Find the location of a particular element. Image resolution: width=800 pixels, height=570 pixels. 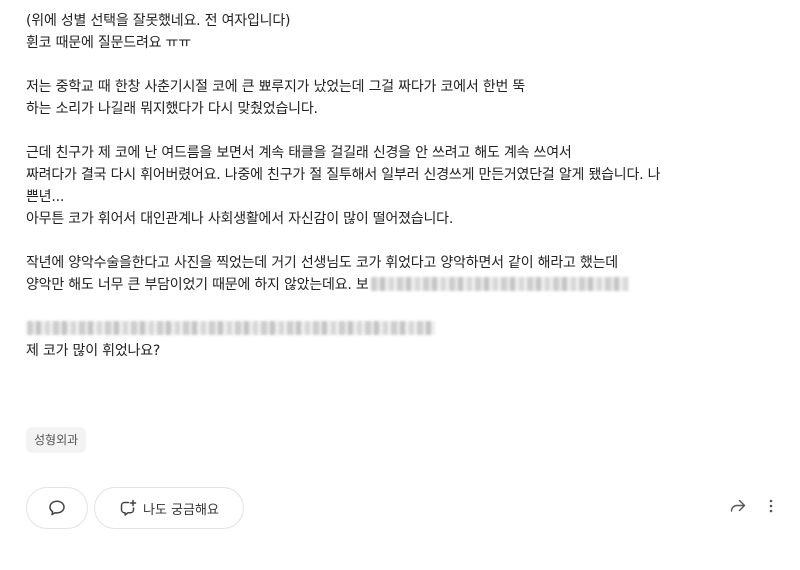

curious-too-label: 나도 궁금해요 is located at coordinates (181, 510).